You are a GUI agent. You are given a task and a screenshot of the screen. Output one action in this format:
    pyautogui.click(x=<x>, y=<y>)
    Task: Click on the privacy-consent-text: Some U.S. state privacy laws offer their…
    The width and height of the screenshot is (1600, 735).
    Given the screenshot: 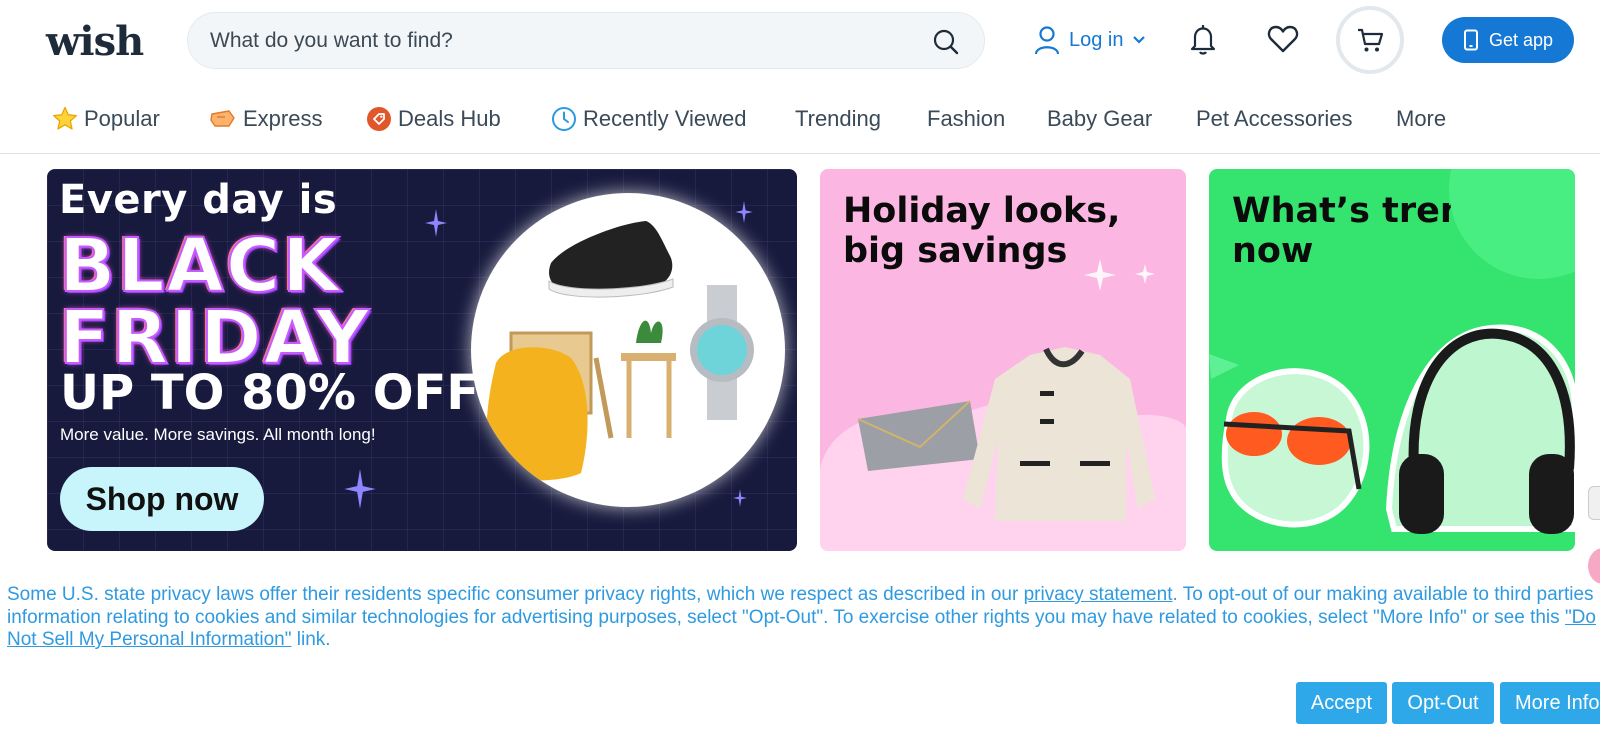 What is the action you would take?
    pyautogui.click(x=802, y=618)
    